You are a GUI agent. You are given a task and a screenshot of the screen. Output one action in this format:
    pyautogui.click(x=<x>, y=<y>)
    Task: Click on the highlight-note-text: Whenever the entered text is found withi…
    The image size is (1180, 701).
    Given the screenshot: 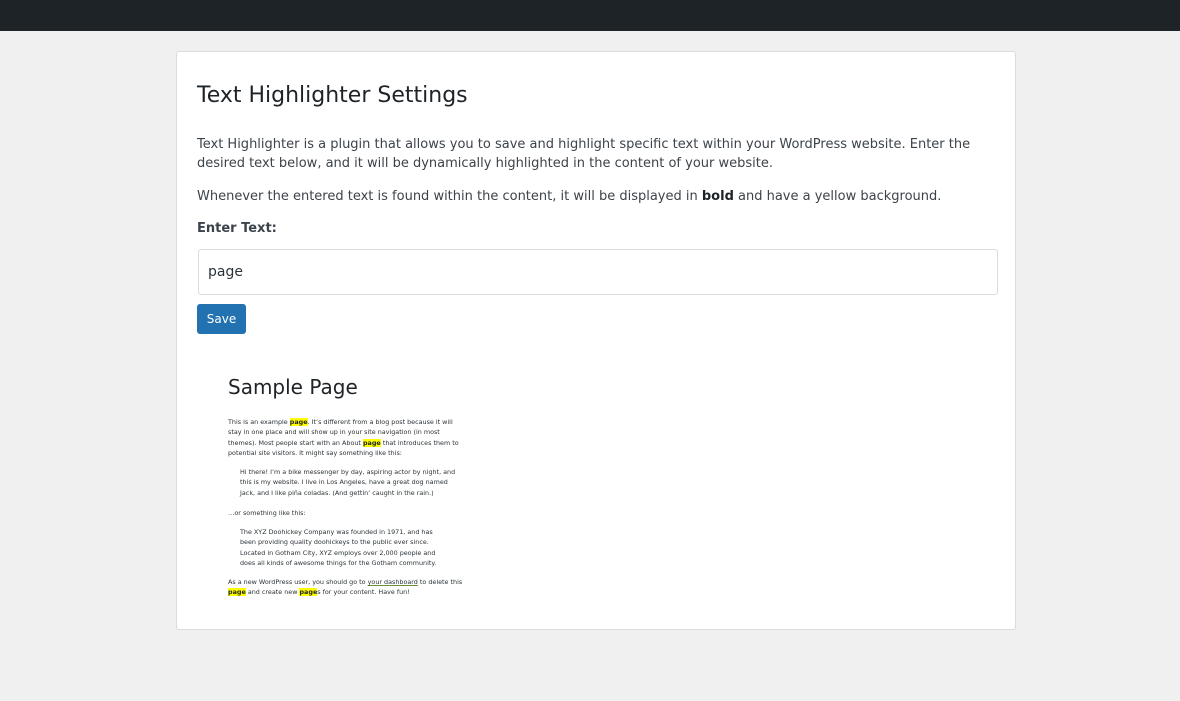 What is the action you would take?
    pyautogui.click(x=447, y=196)
    